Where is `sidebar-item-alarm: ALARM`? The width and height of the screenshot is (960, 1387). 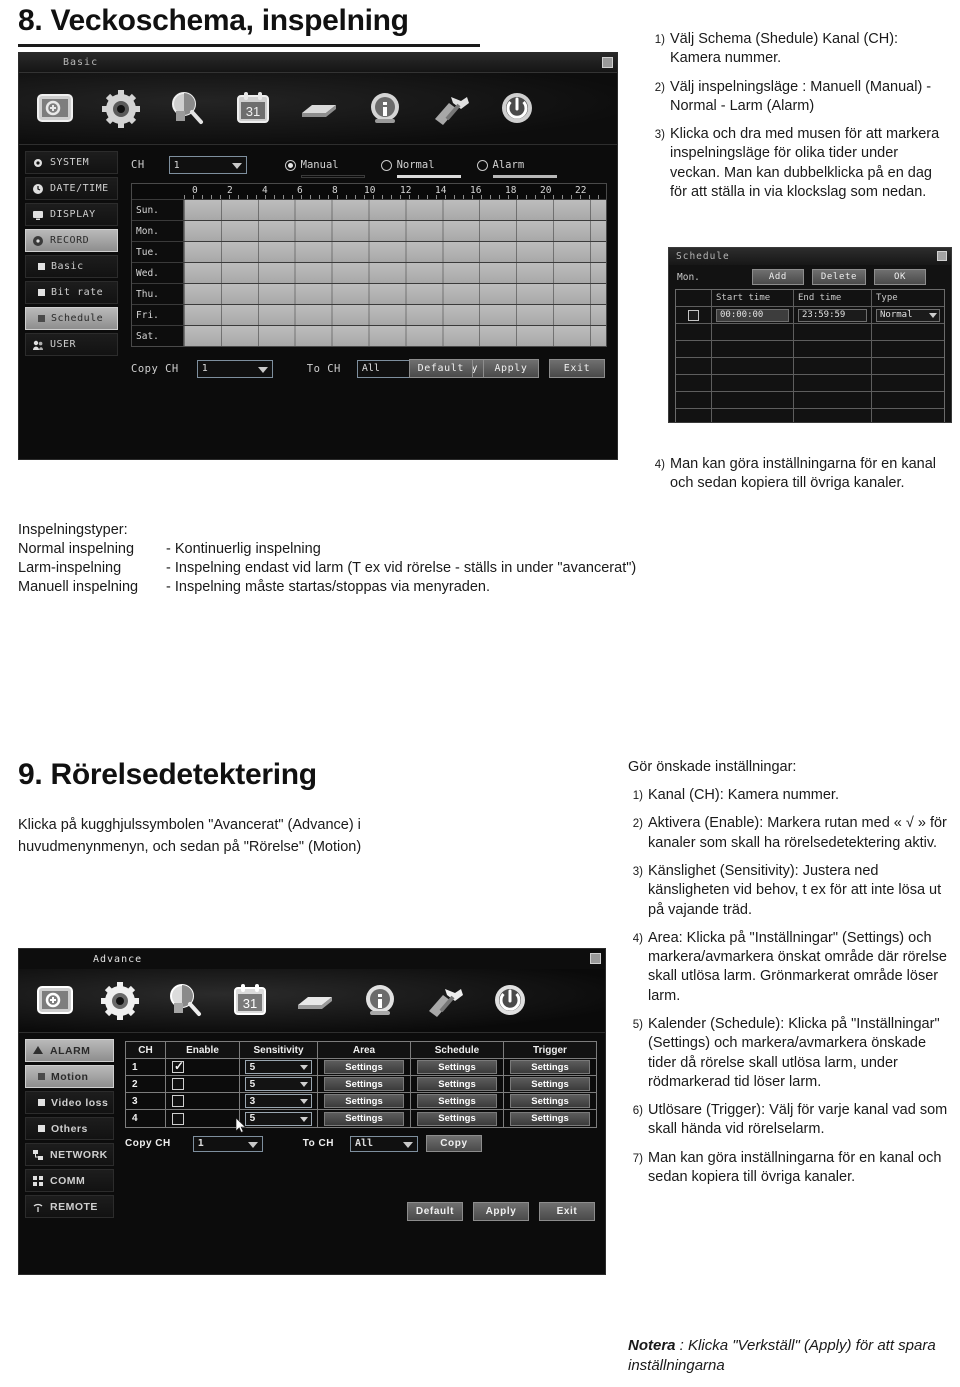
sidebar-item-alarm: ALARM is located at coordinates (69, 1050).